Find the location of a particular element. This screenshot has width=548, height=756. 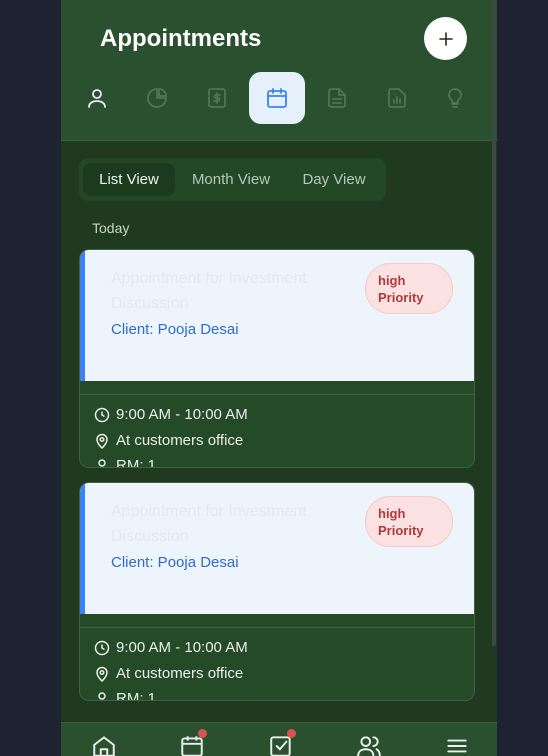

nav-documents is located at coordinates (337, 98).